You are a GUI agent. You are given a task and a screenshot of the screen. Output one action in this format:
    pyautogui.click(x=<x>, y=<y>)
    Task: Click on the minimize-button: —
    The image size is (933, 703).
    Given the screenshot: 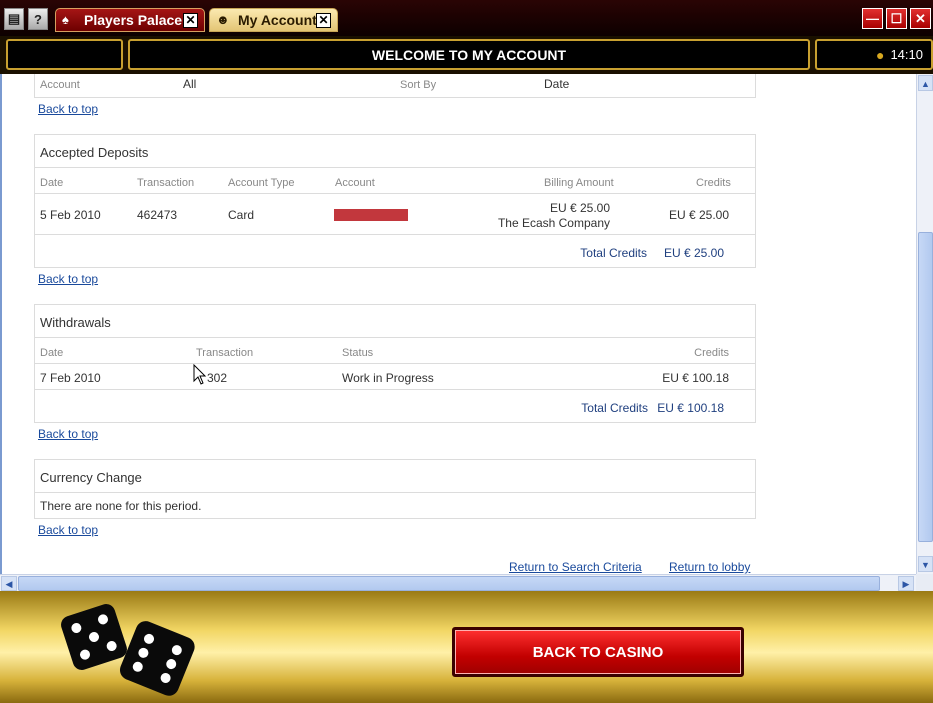 What is the action you would take?
    pyautogui.click(x=872, y=18)
    